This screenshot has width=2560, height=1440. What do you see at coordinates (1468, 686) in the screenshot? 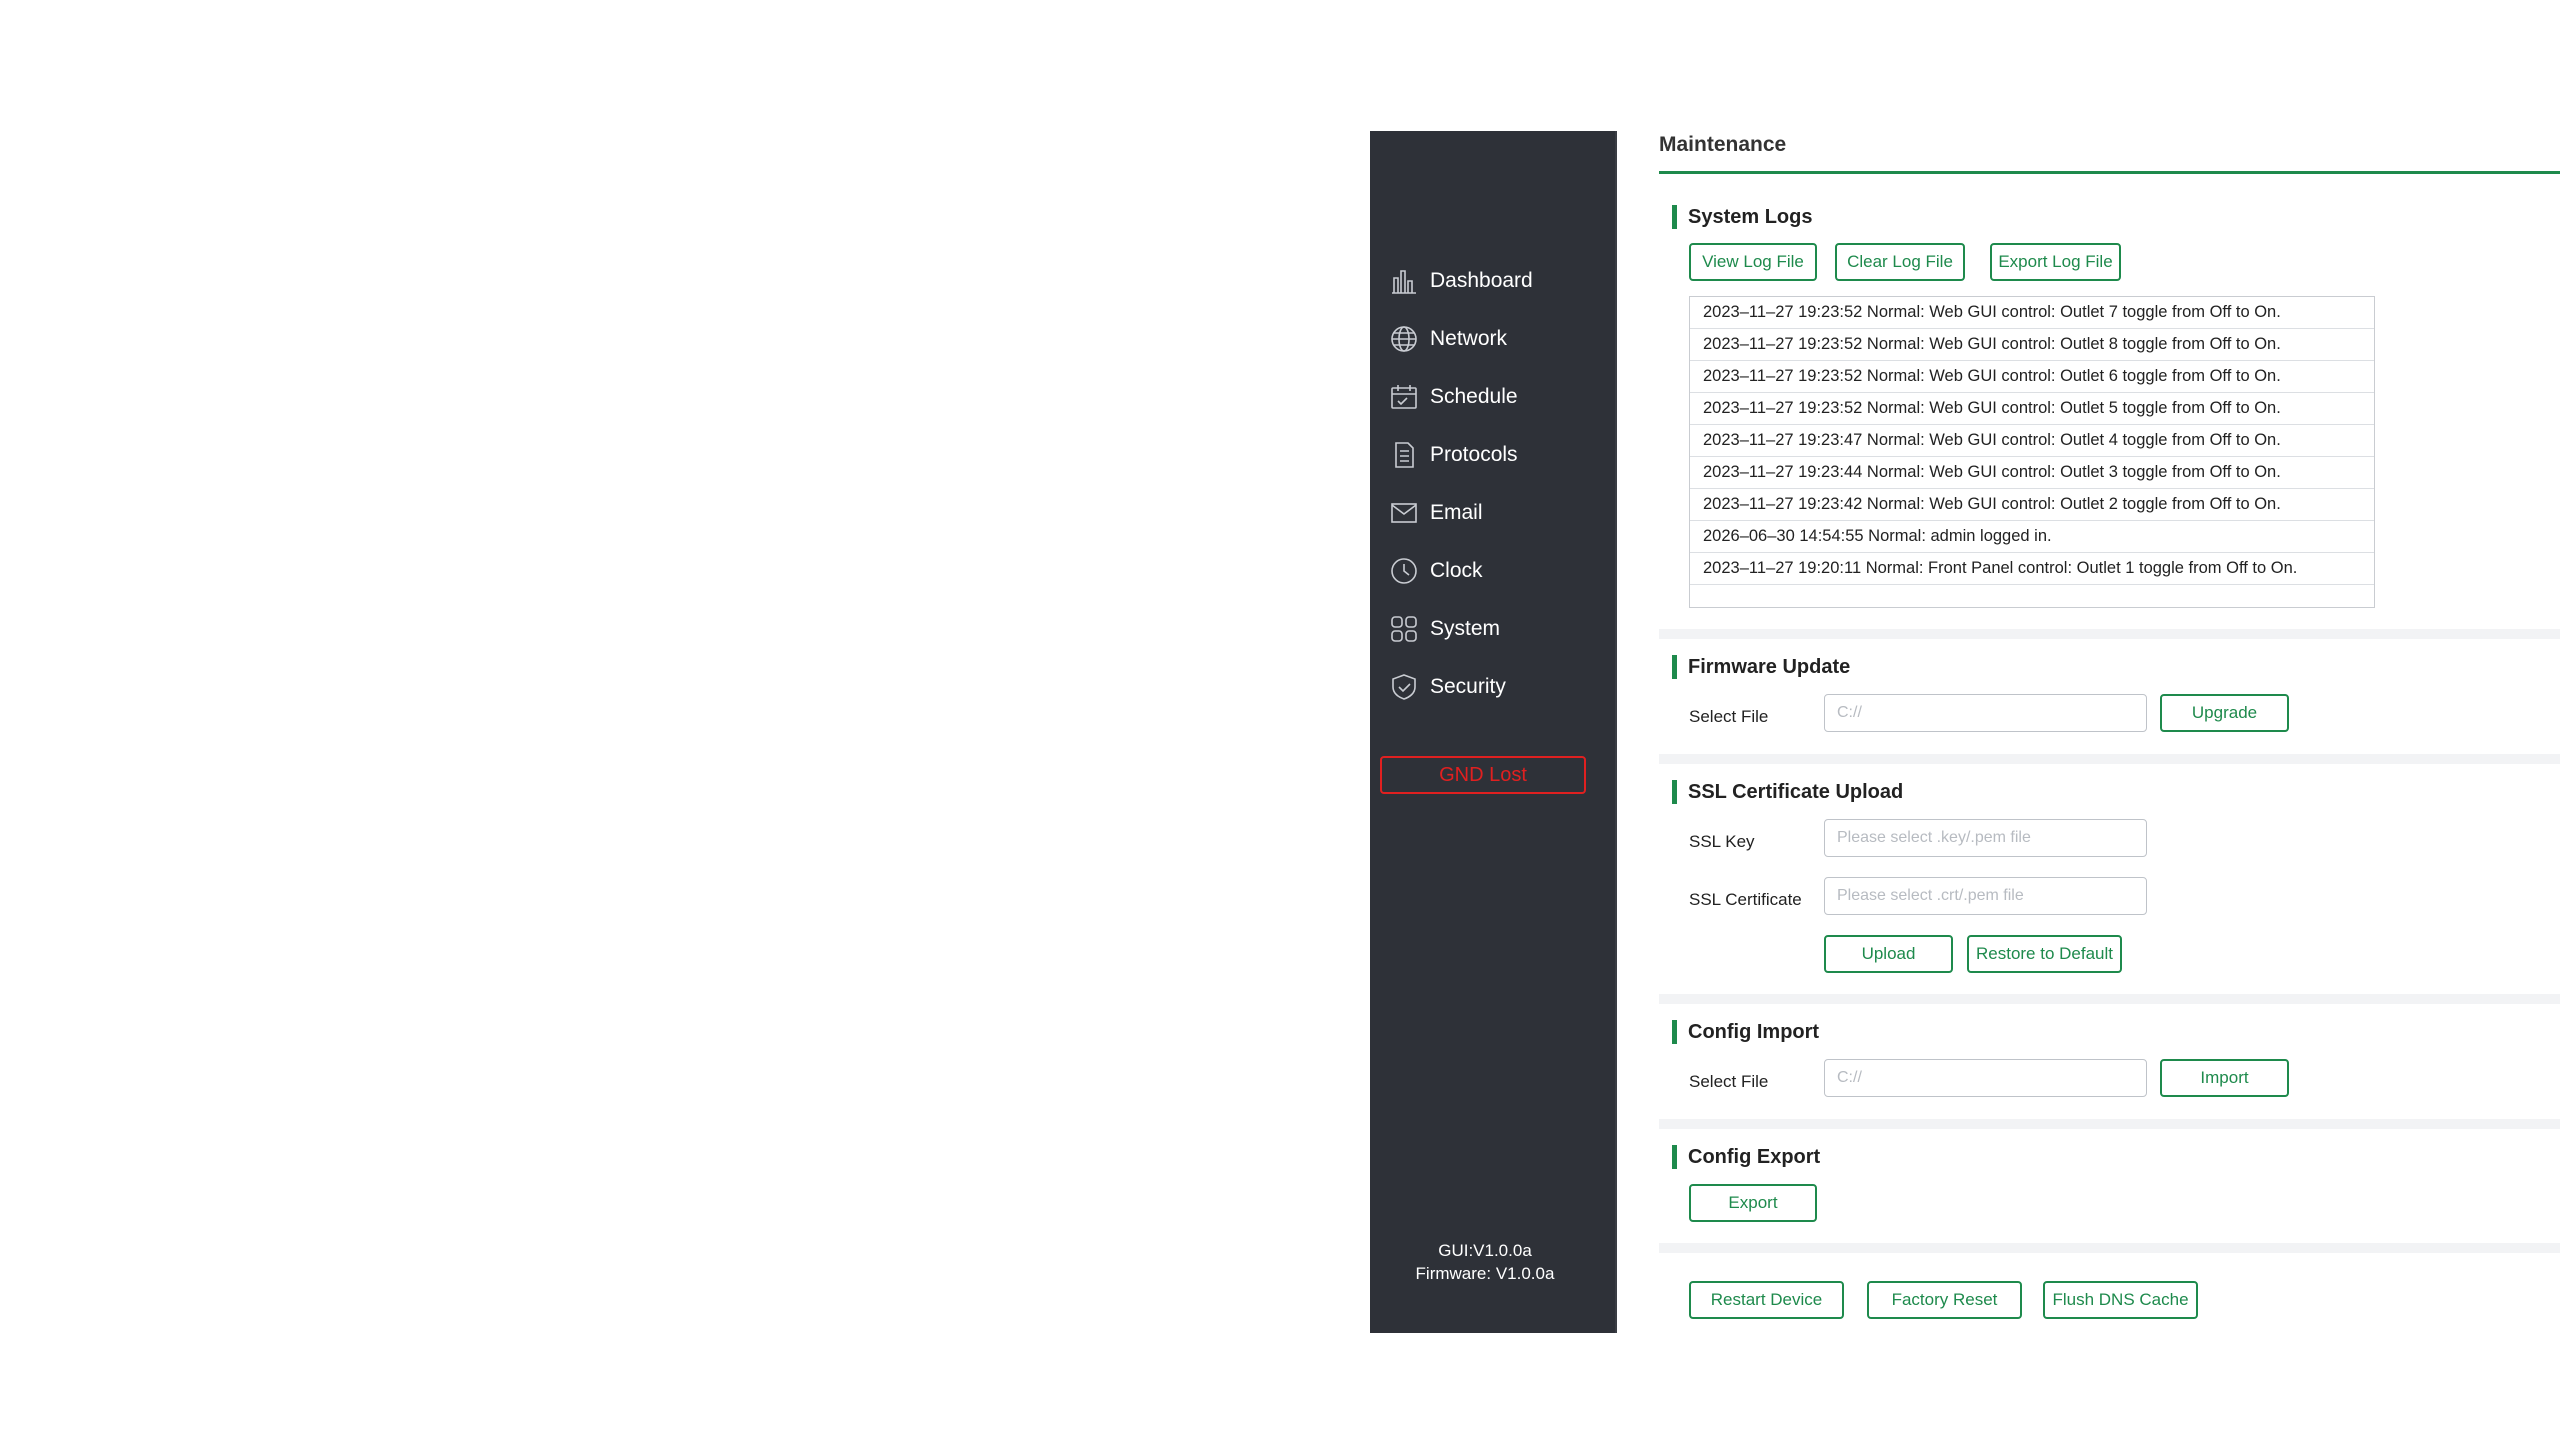
I see `sidebar-item-label: Security` at bounding box center [1468, 686].